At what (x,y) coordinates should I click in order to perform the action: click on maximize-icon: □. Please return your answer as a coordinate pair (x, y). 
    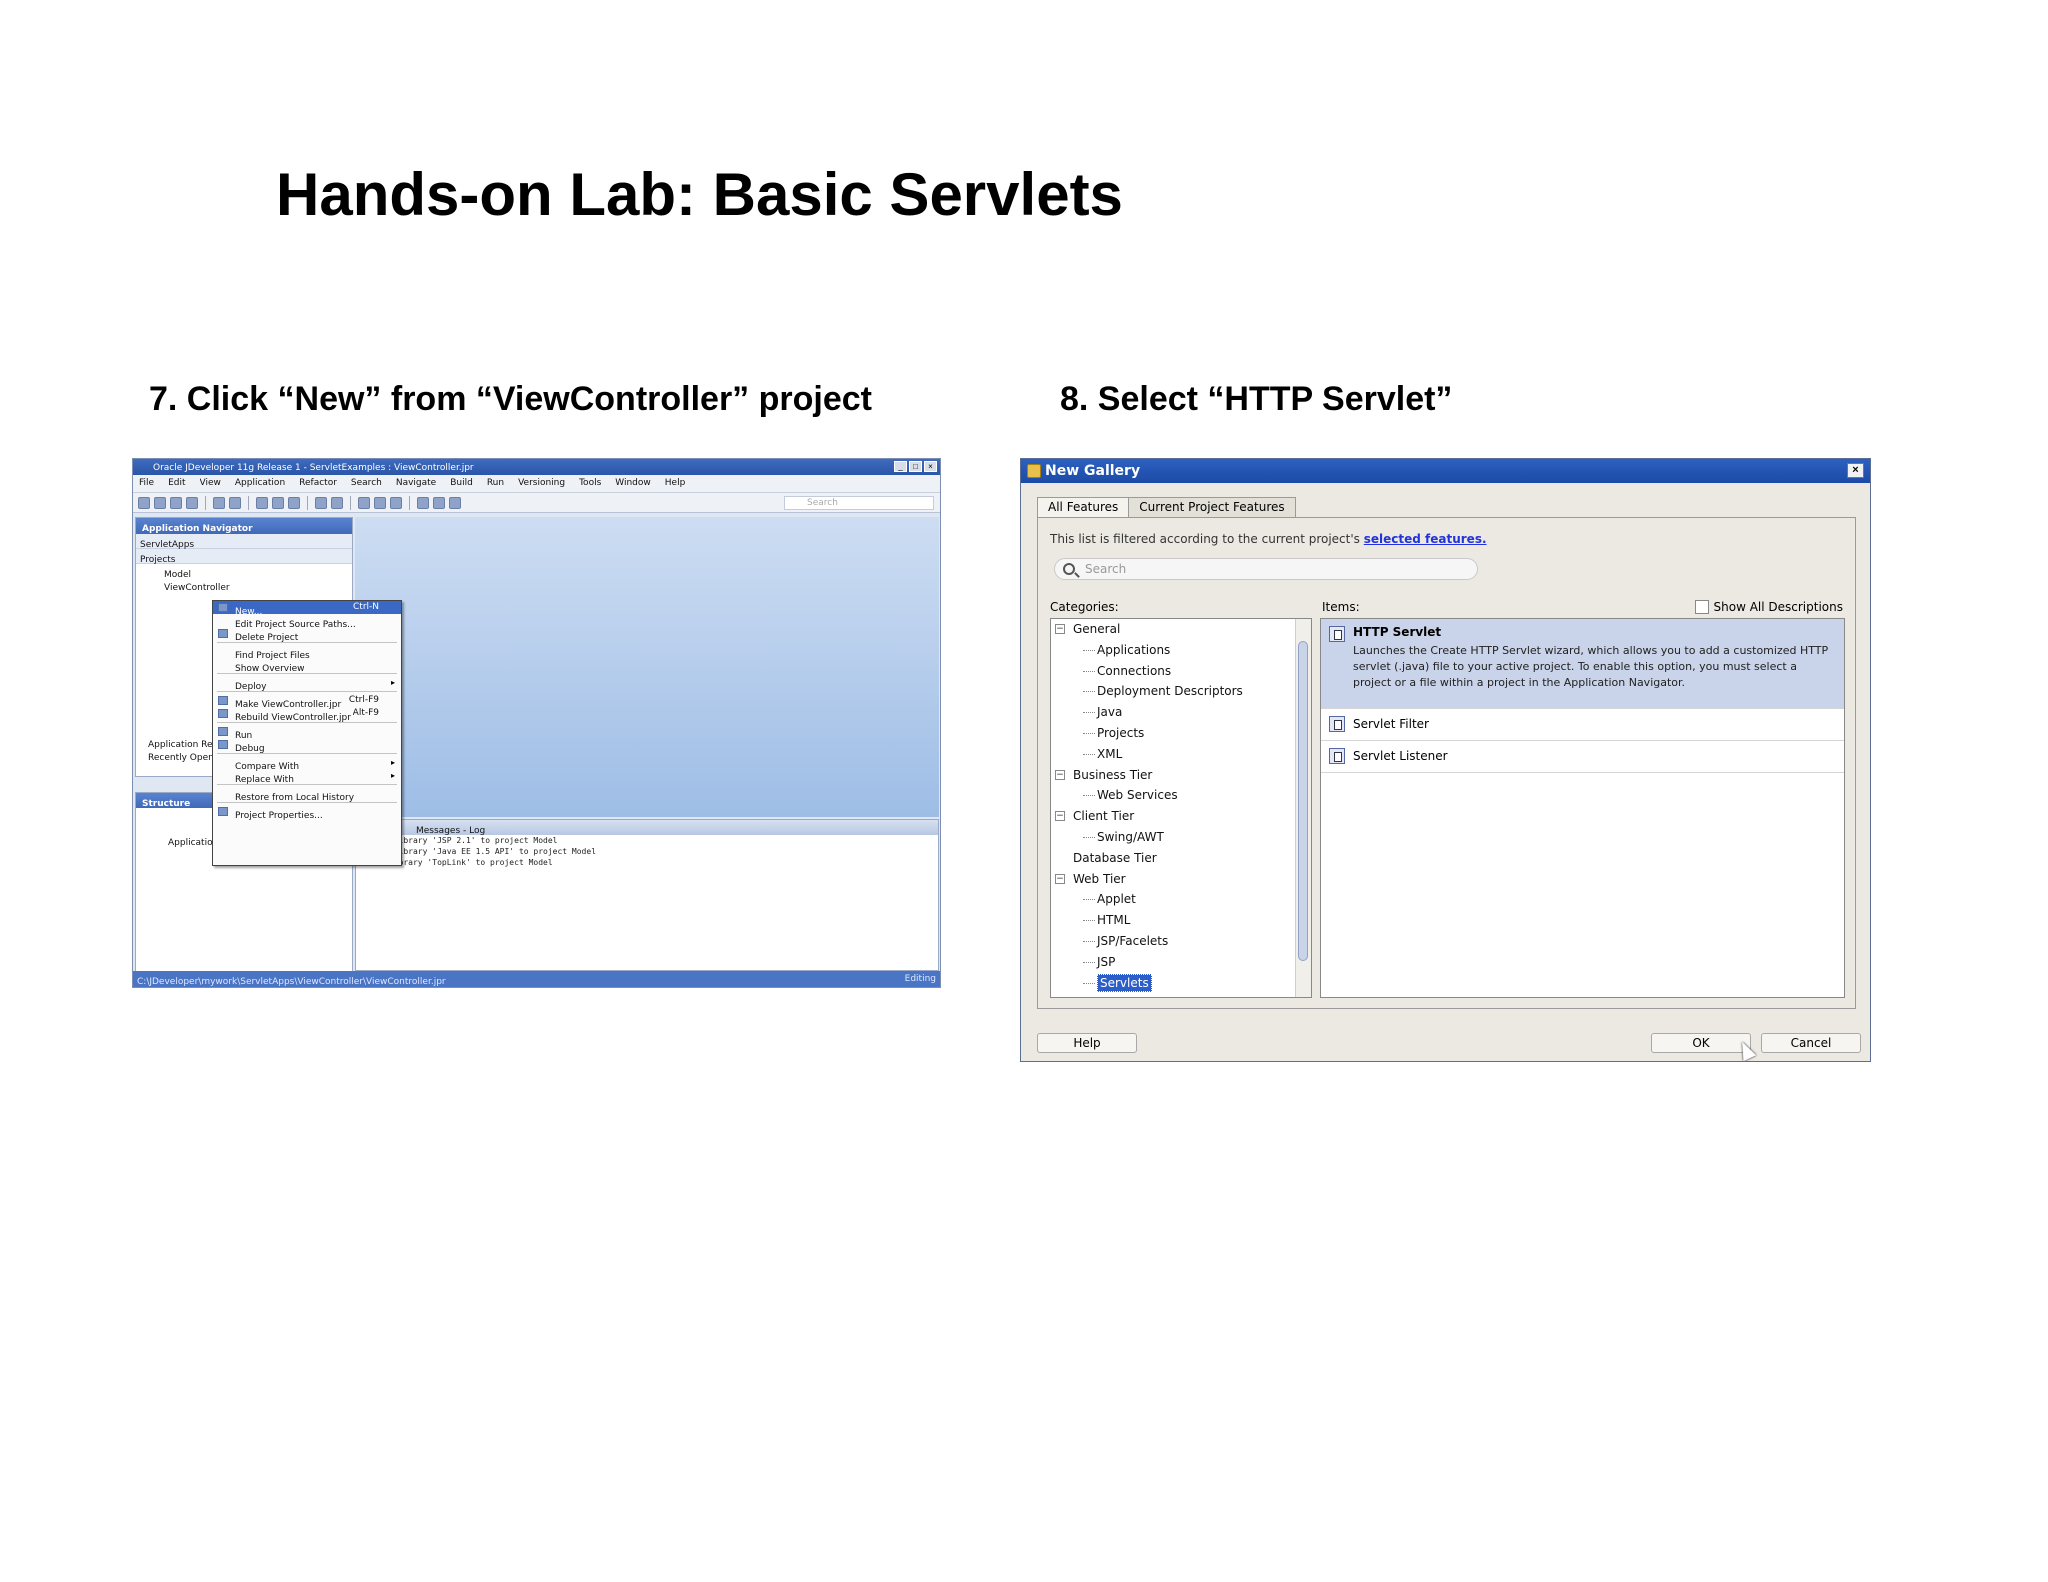
    Looking at the image, I should click on (915, 466).